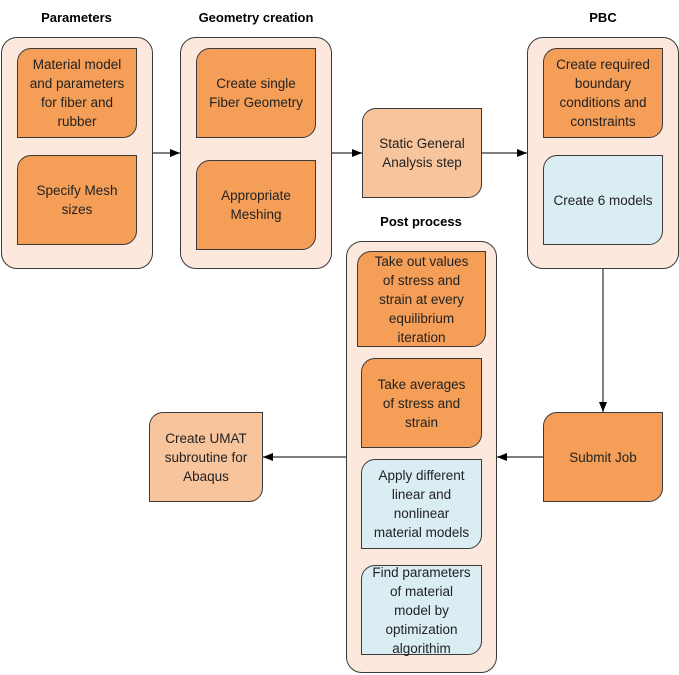 The width and height of the screenshot is (679, 675). I want to click on averages-node: Take averages of stress and strain, so click(421, 403).